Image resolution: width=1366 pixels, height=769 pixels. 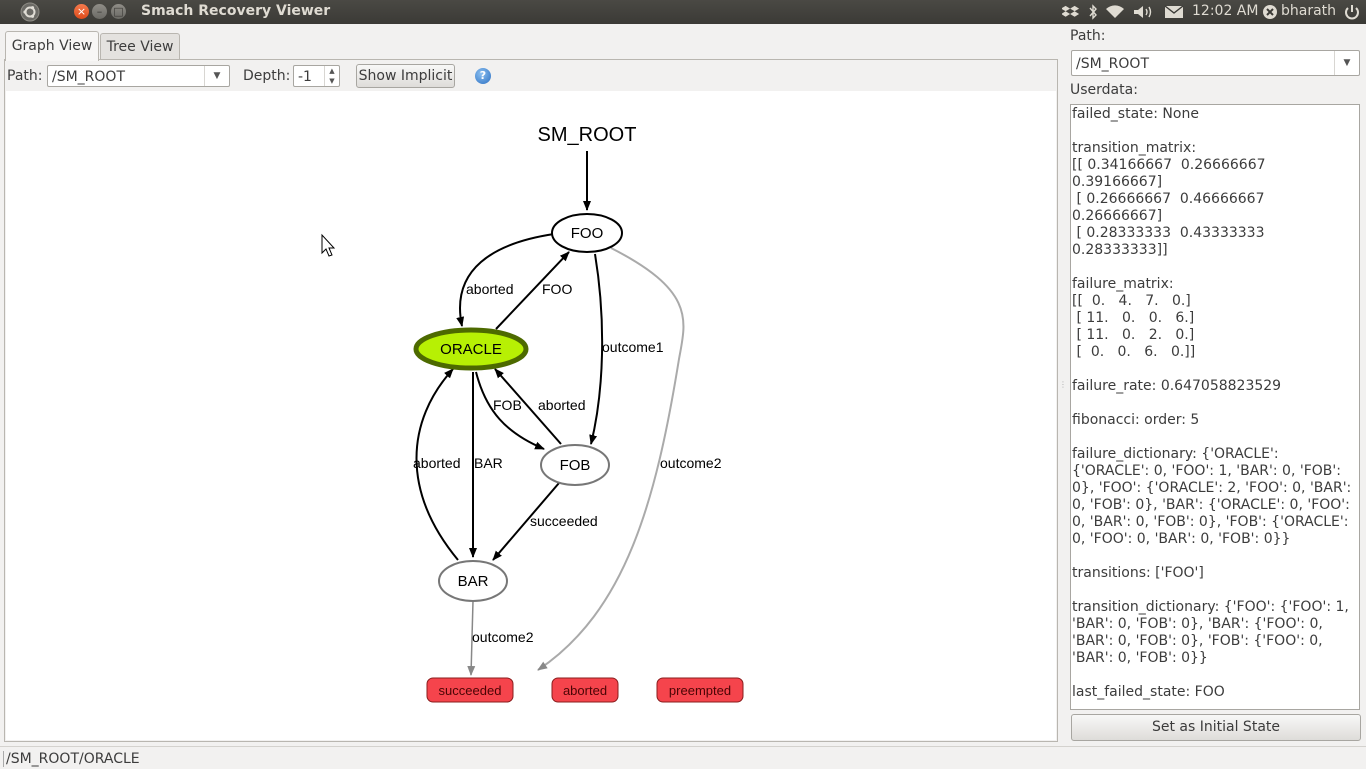 I want to click on status-text: /SM_ROOT/ORACLE, so click(x=71, y=759).